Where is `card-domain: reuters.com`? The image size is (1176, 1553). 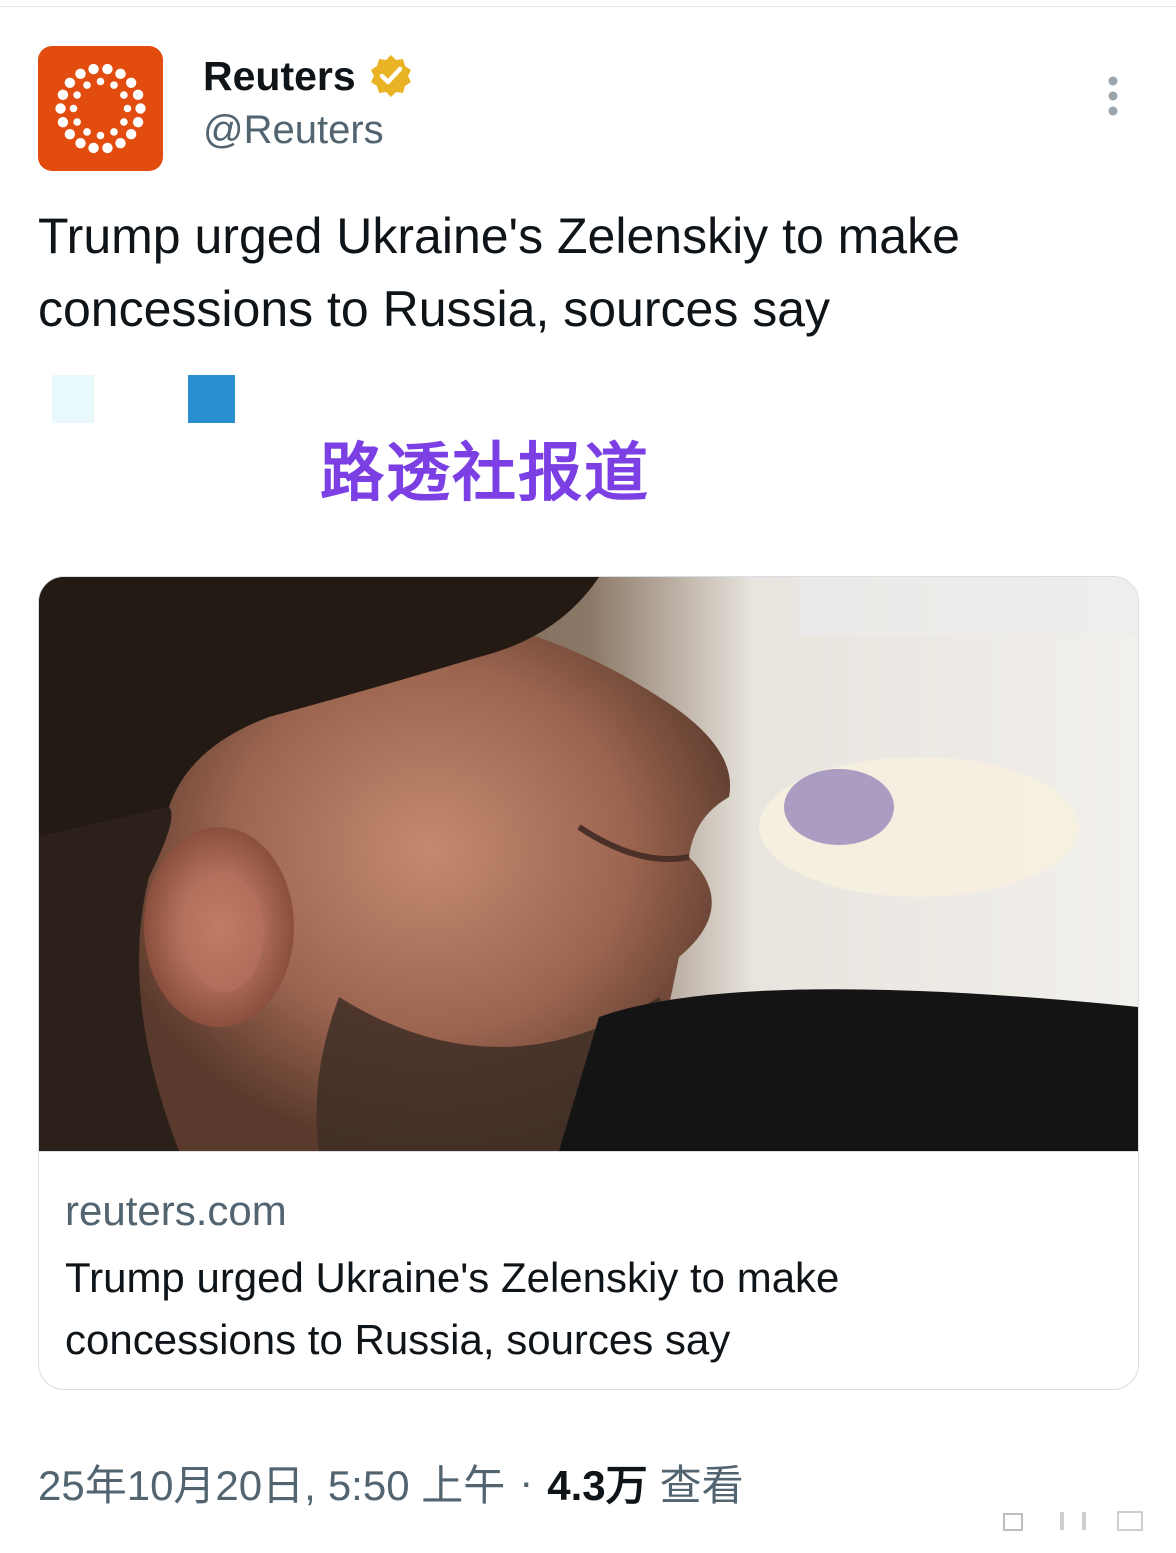
card-domain: reuters.com is located at coordinates (176, 1211).